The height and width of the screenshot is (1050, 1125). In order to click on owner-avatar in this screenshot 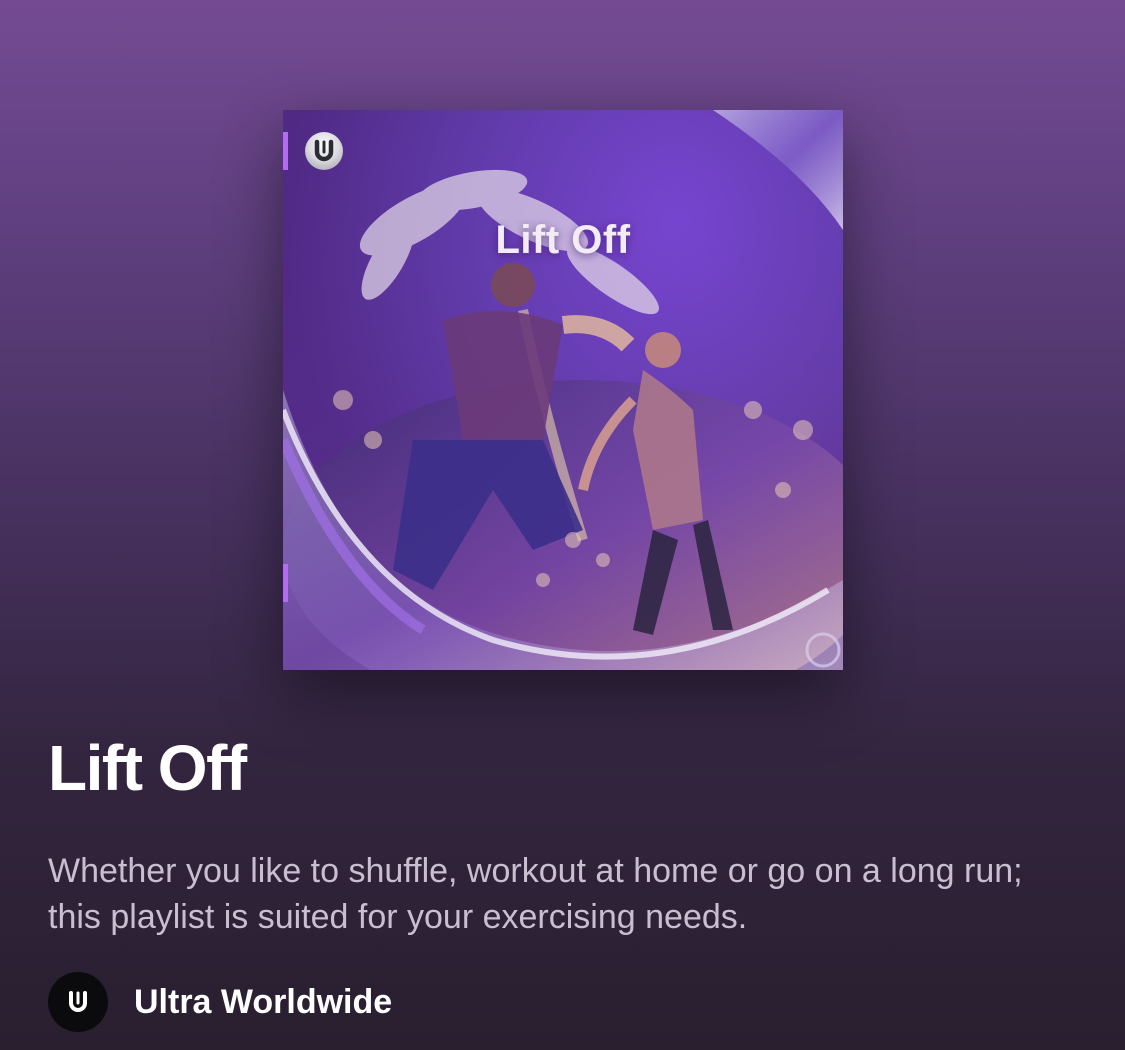, I will do `click(78, 1002)`.